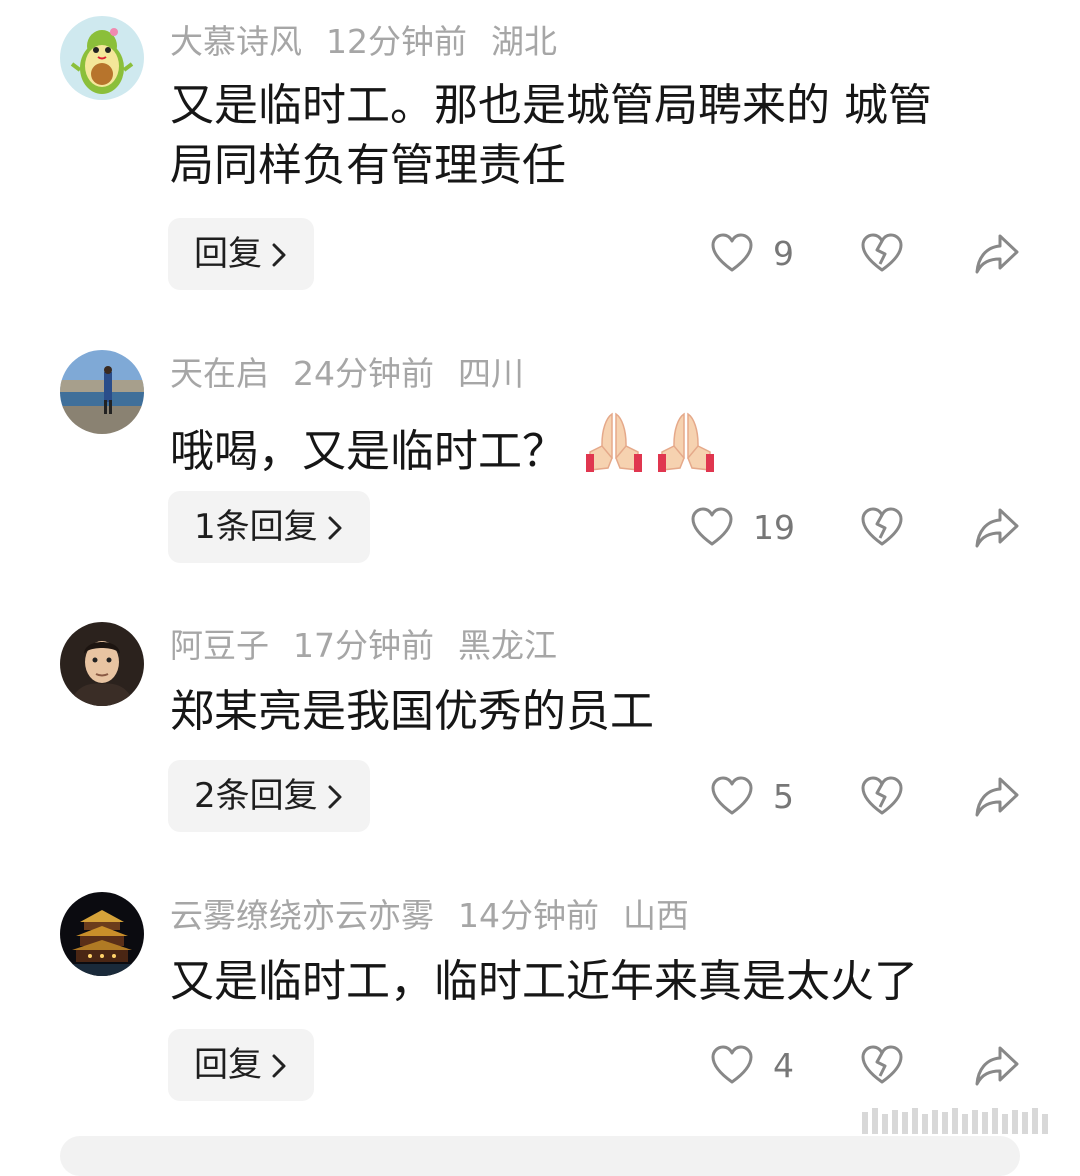 The height and width of the screenshot is (1176, 1080). Describe the element at coordinates (219, 645) in the screenshot. I see `username: 阿豆子` at that location.